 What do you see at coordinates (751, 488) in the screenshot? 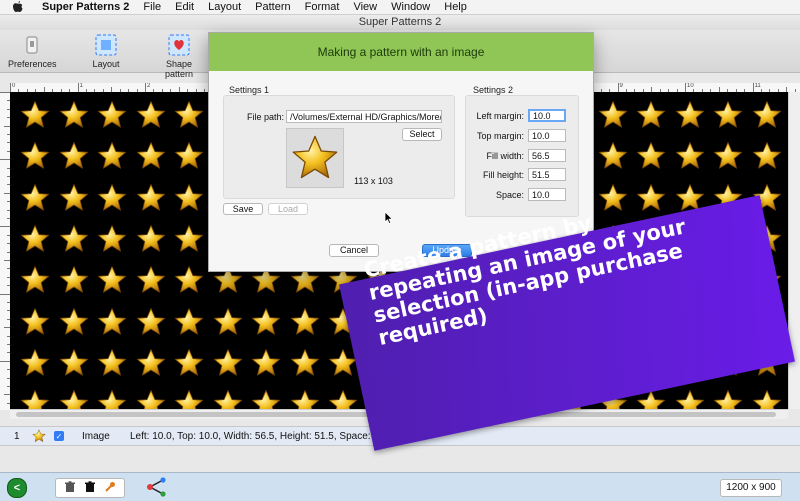
I see `canvas-size-badge: 1200 x 900` at bounding box center [751, 488].